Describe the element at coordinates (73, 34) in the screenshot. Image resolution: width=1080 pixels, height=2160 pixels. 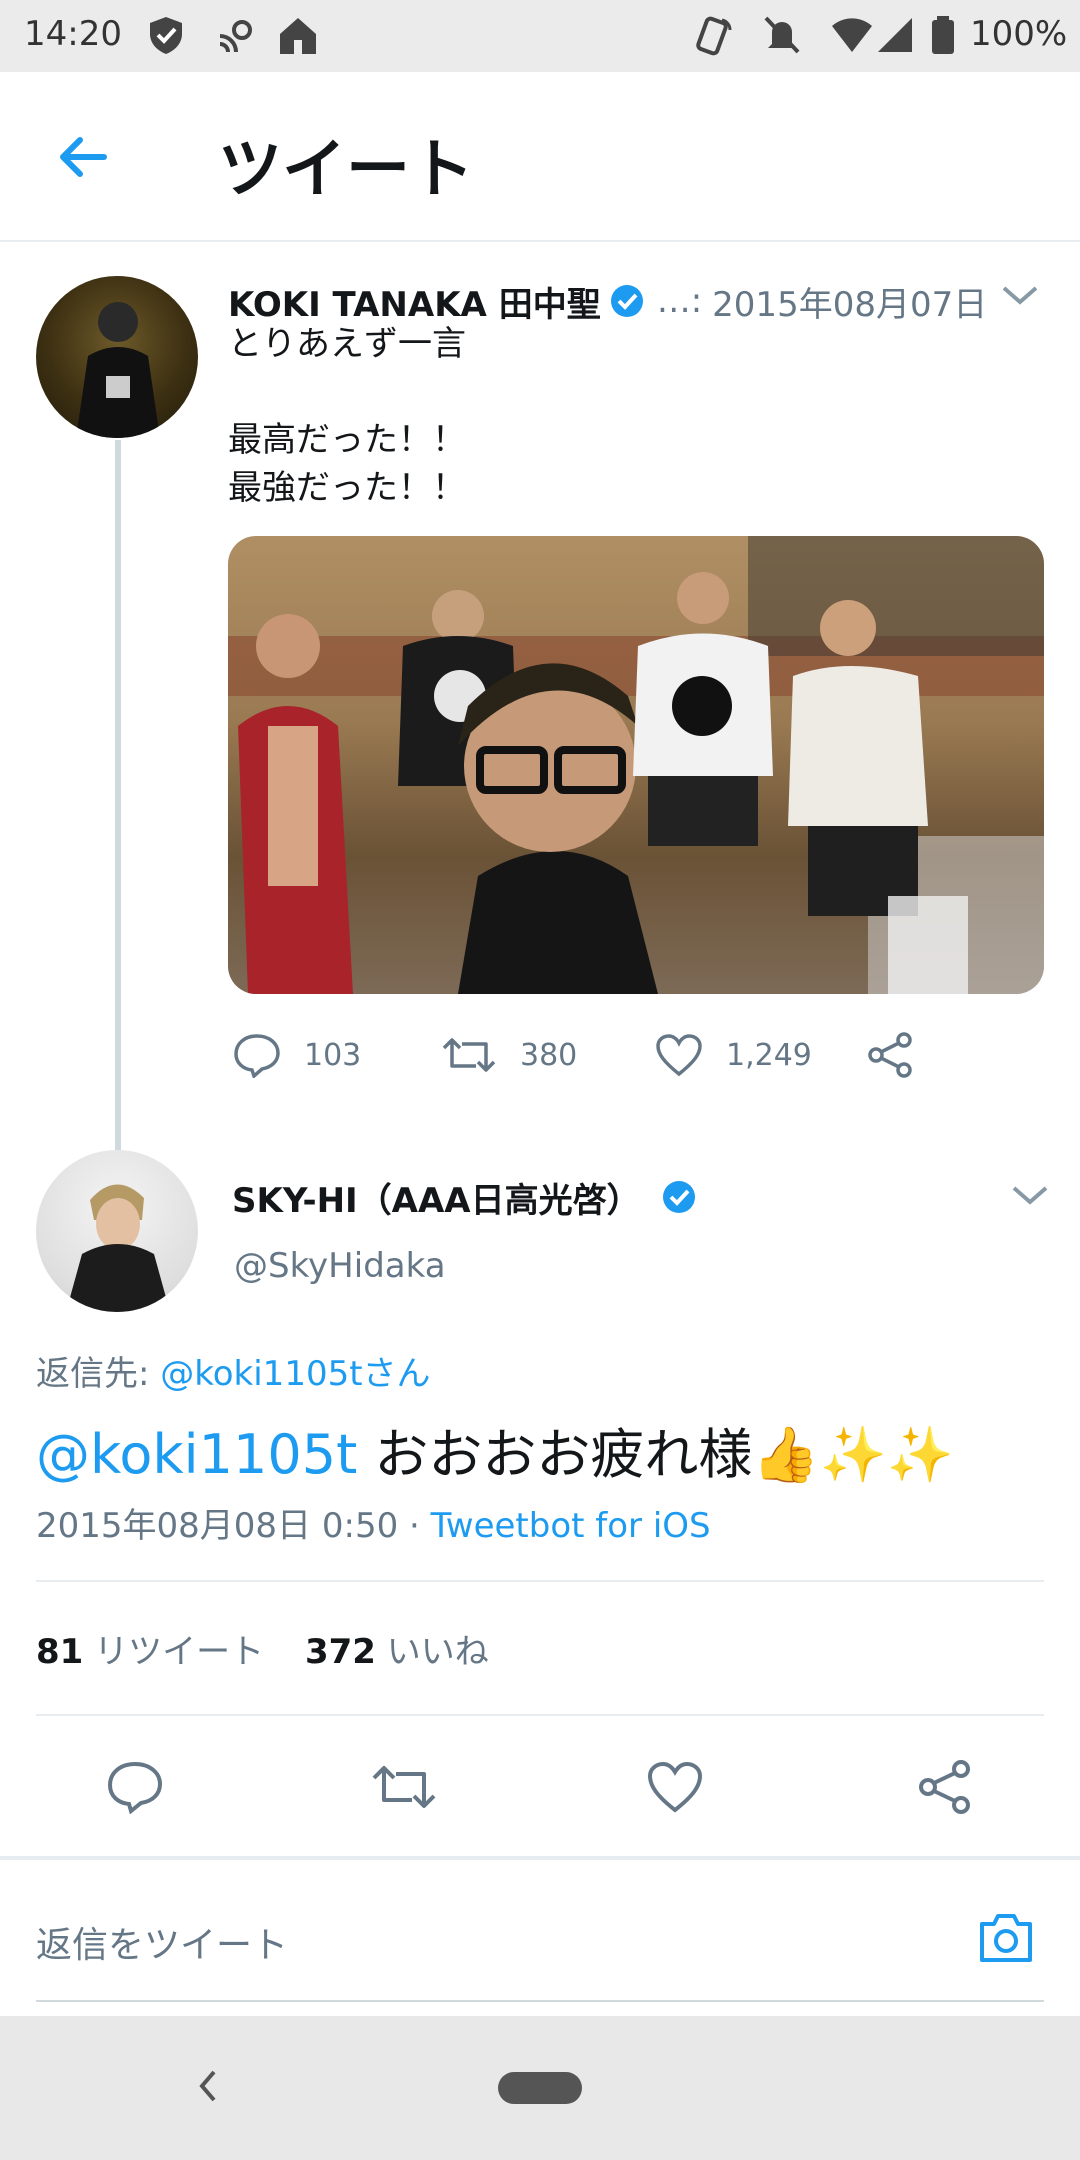
I see `status-time: 14:20` at that location.